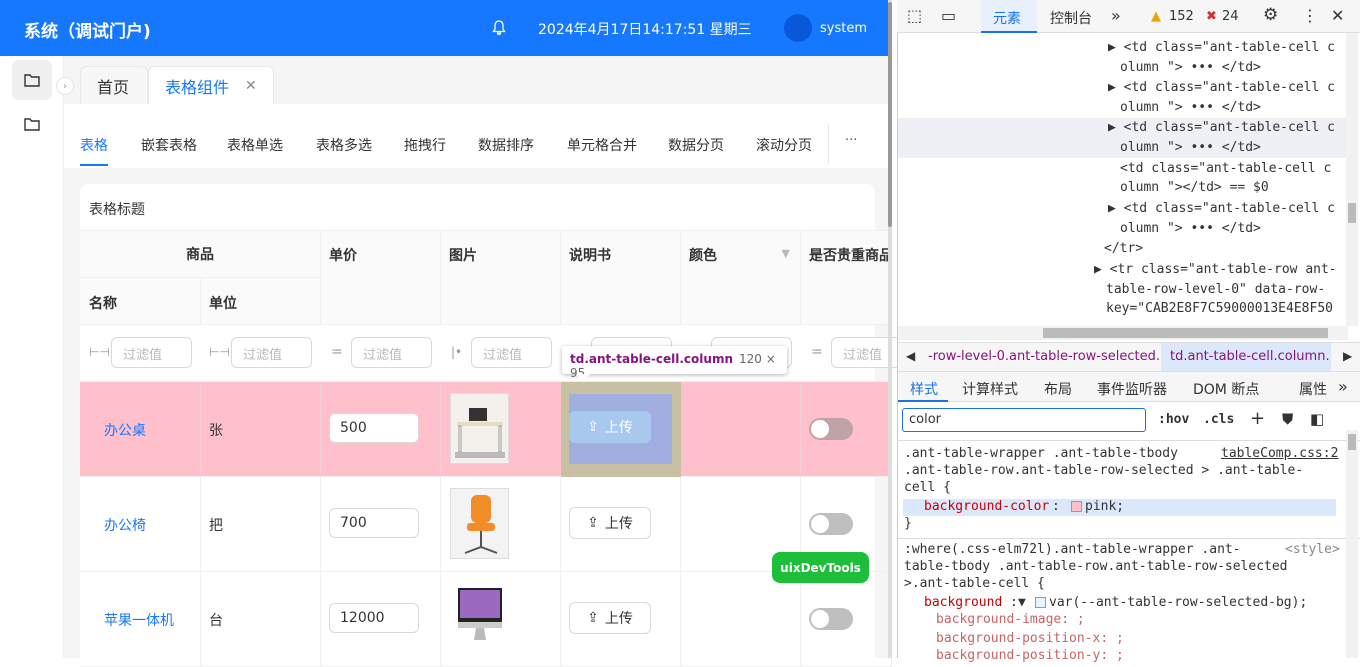  What do you see at coordinates (1007, 18) in the screenshot?
I see `tab-elements: 元素` at bounding box center [1007, 18].